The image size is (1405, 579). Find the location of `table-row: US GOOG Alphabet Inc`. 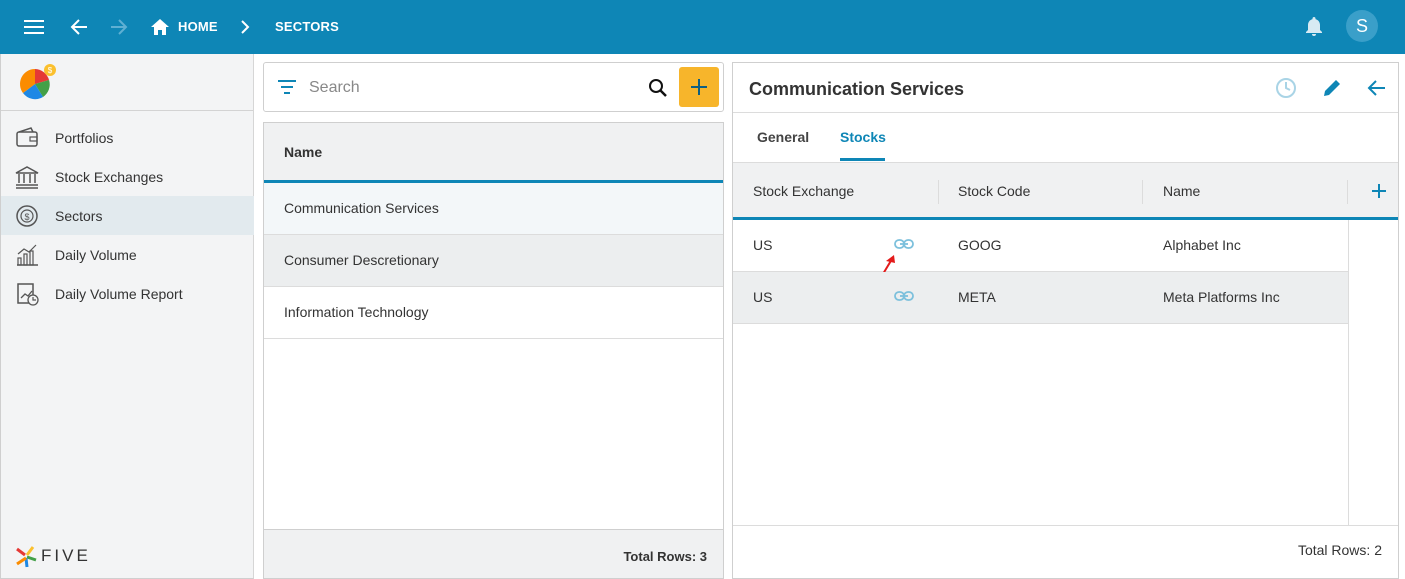

table-row: US GOOG Alphabet Inc is located at coordinates (1040, 246).